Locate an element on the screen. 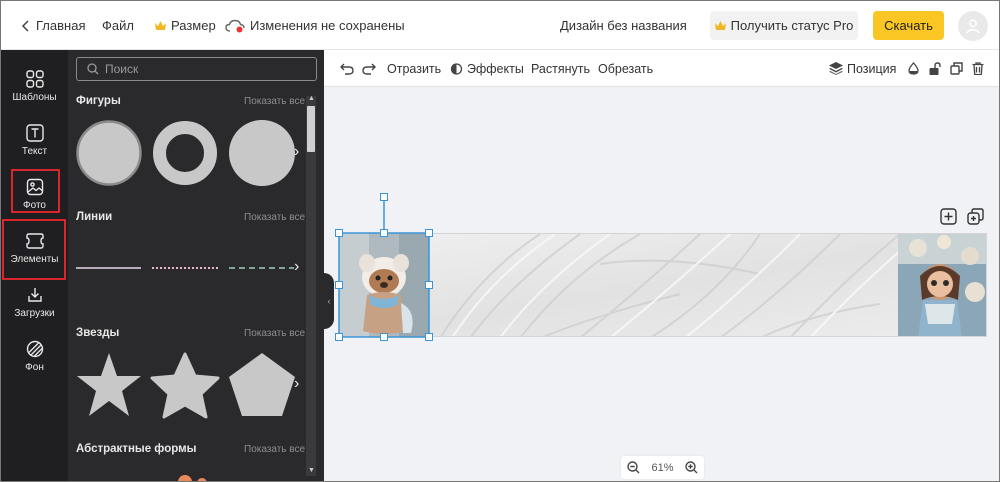 Image resolution: width=1000 pixels, height=482 pixels. duplicate-button is located at coordinates (958, 68).